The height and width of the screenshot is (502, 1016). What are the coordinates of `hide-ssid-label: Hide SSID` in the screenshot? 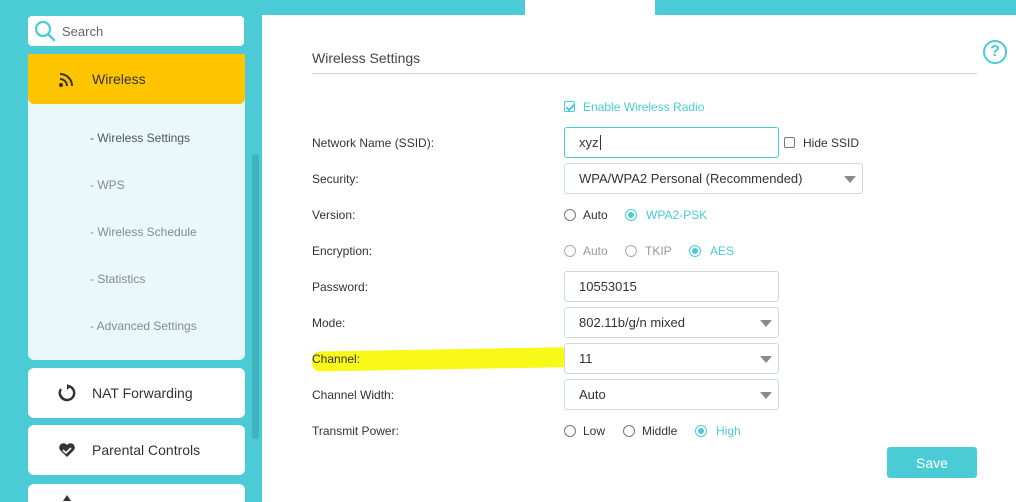 It's located at (831, 143).